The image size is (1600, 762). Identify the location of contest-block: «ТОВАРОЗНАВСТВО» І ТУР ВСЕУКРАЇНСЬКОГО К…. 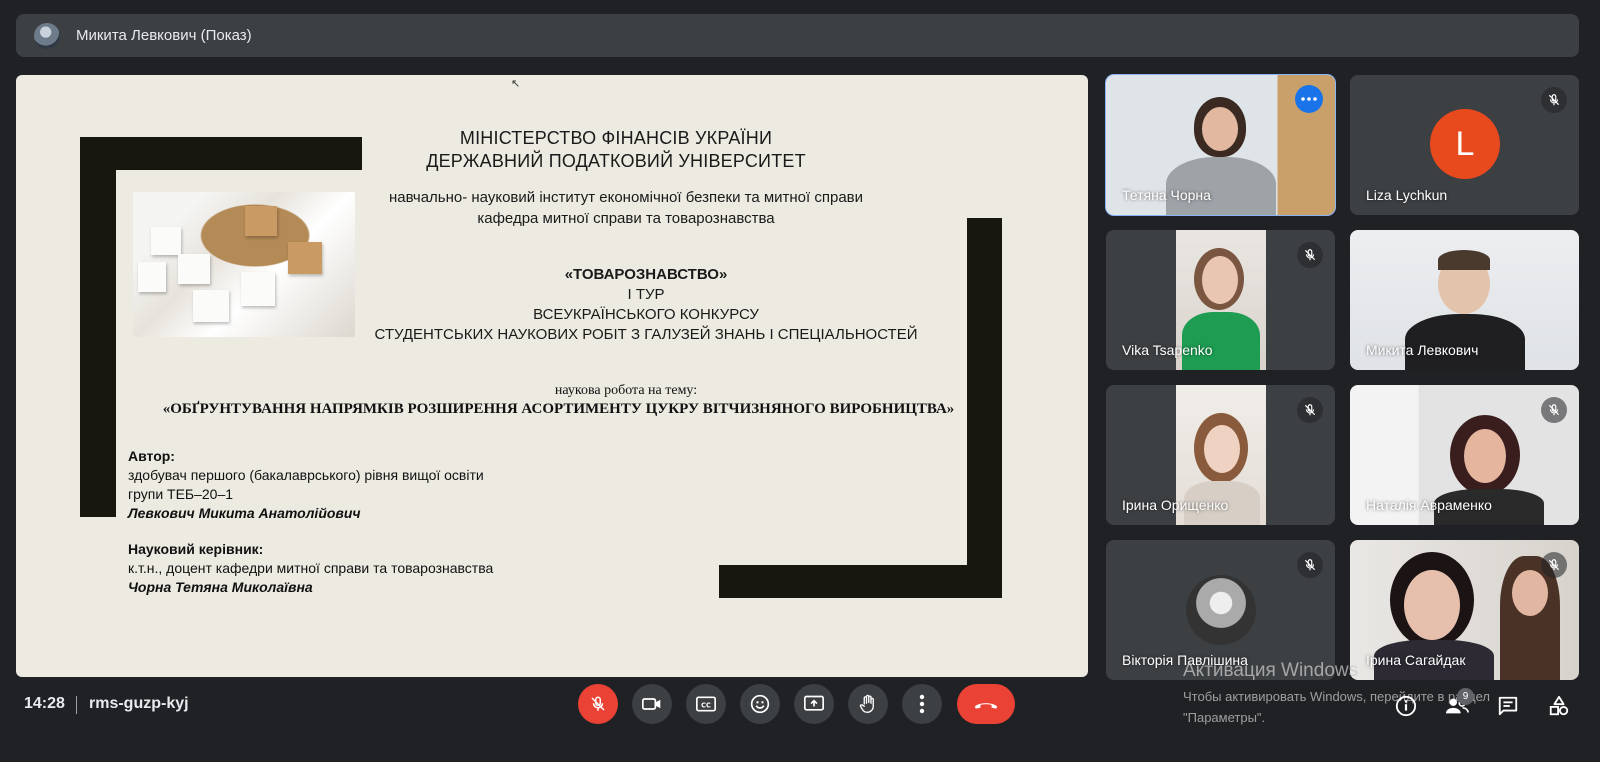
(646, 305).